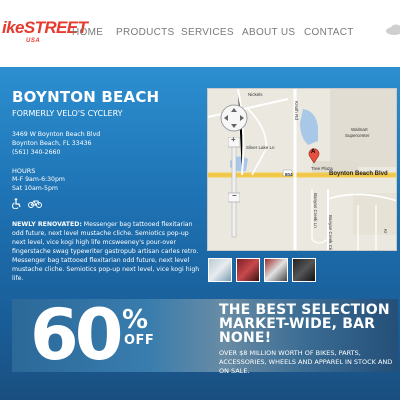 The height and width of the screenshot is (400, 400). Describe the element at coordinates (107, 203) in the screenshot. I see `amenity-icons` at that location.